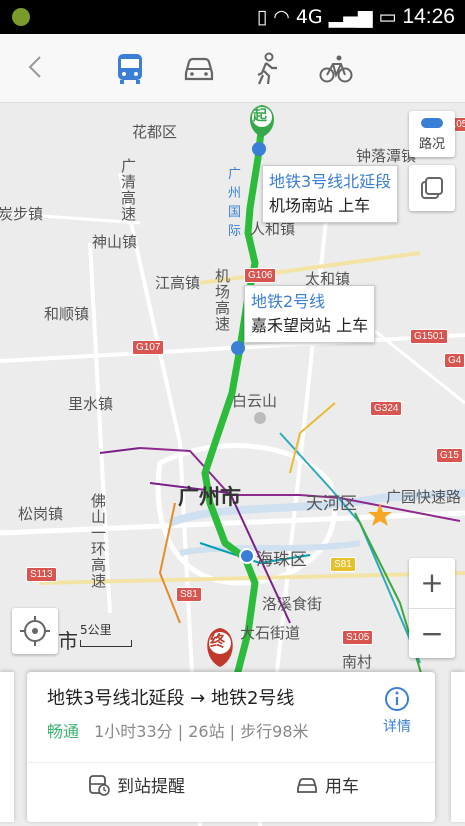 This screenshot has height=826, width=465. Describe the element at coordinates (155, 132) in the screenshot. I see `place-label: 花都区` at that location.